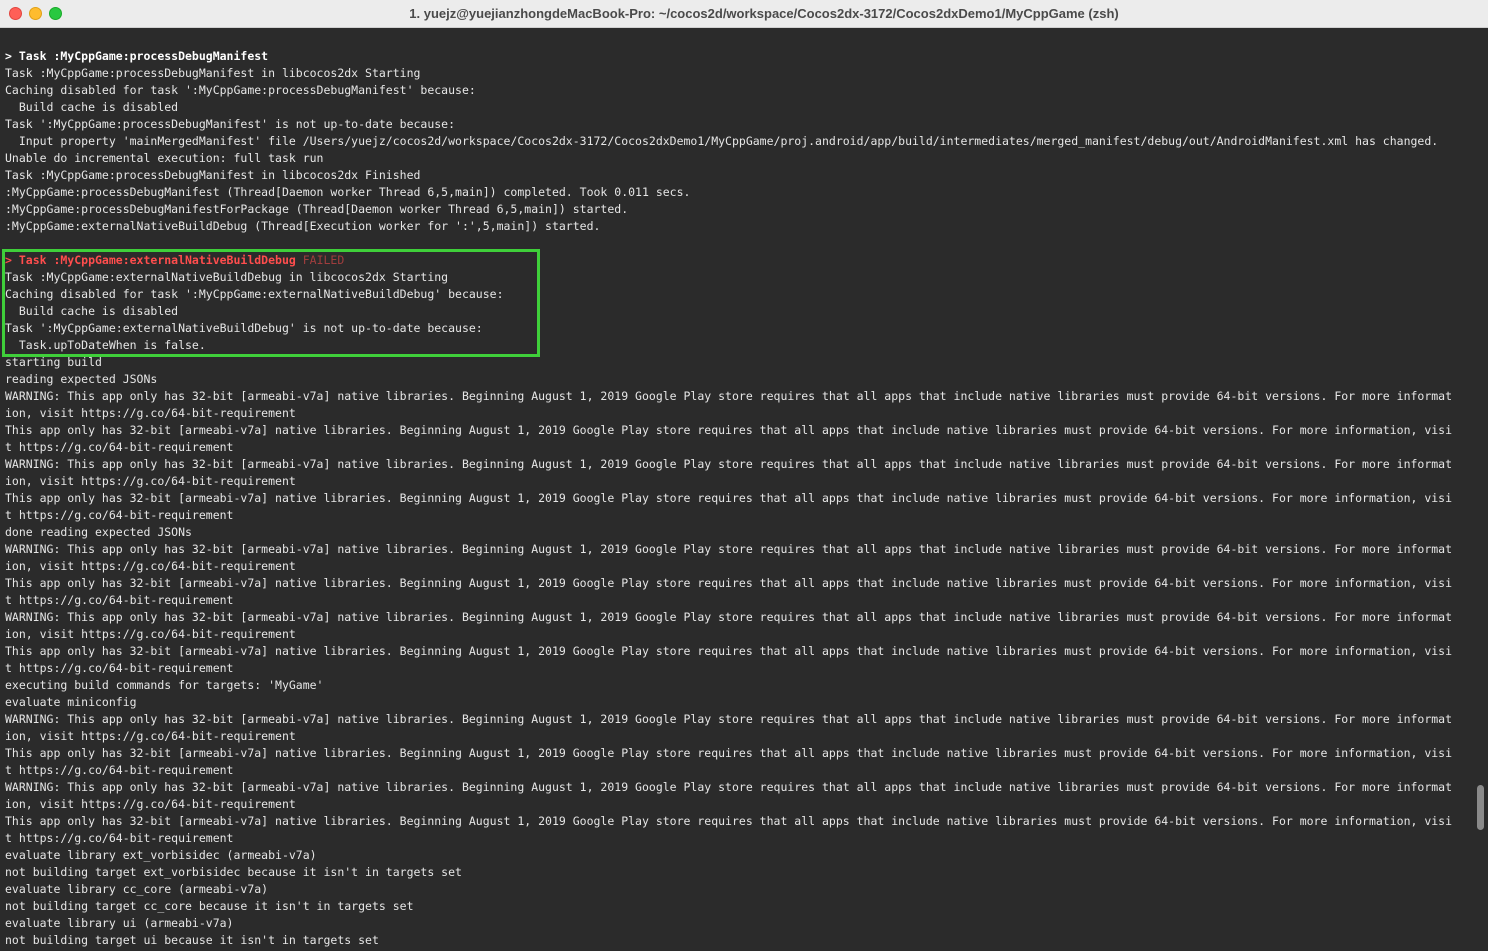  I want to click on terminal-line: reading expected JSONs, so click(81, 379).